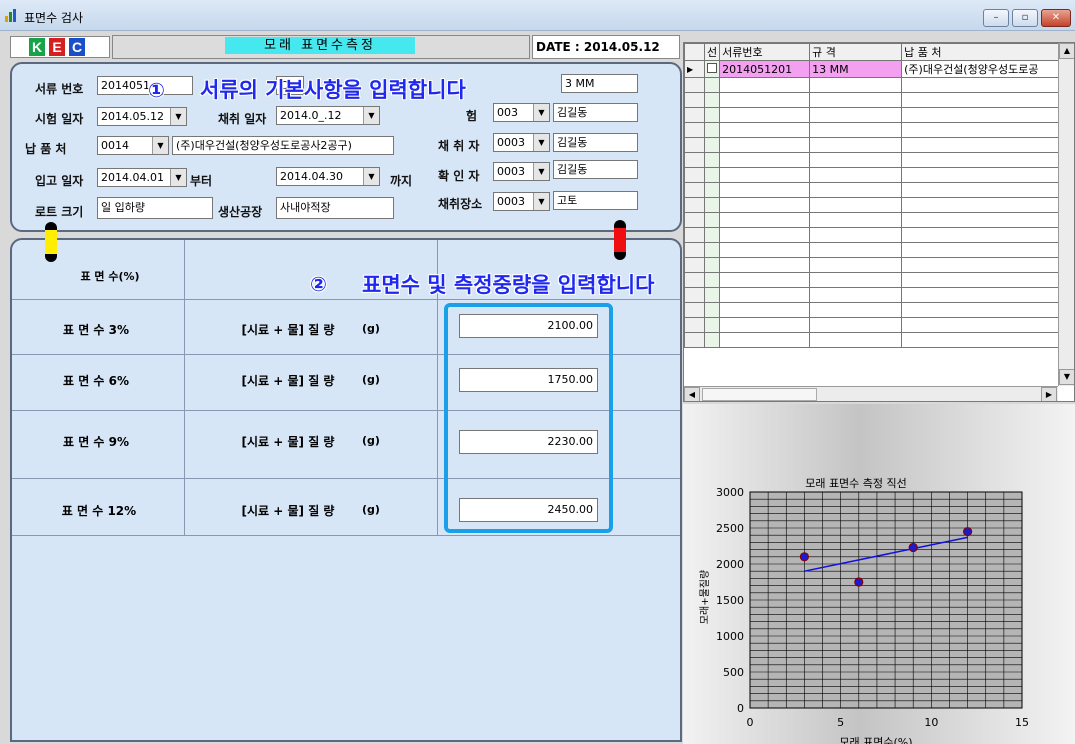 This screenshot has height=744, width=1075. Describe the element at coordinates (318, 284) in the screenshot. I see `step2-number: ②` at that location.